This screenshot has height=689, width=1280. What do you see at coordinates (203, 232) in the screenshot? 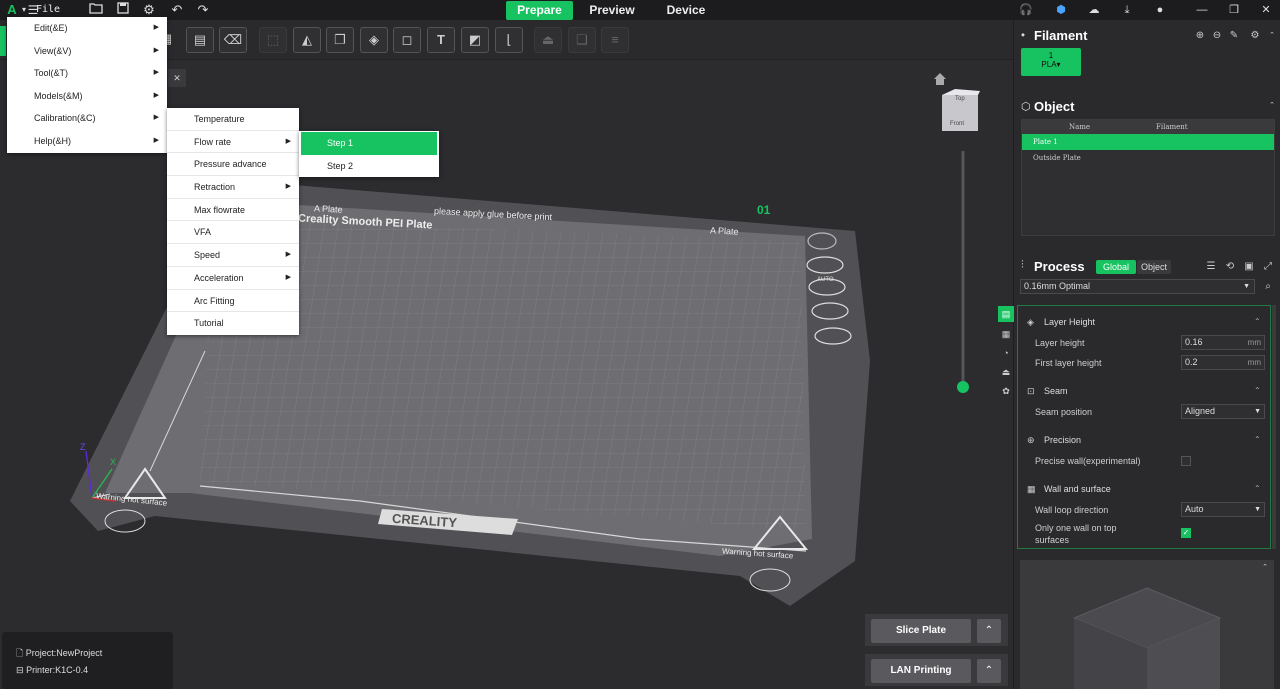
I see `menu-label-vfa: VFA` at bounding box center [203, 232].